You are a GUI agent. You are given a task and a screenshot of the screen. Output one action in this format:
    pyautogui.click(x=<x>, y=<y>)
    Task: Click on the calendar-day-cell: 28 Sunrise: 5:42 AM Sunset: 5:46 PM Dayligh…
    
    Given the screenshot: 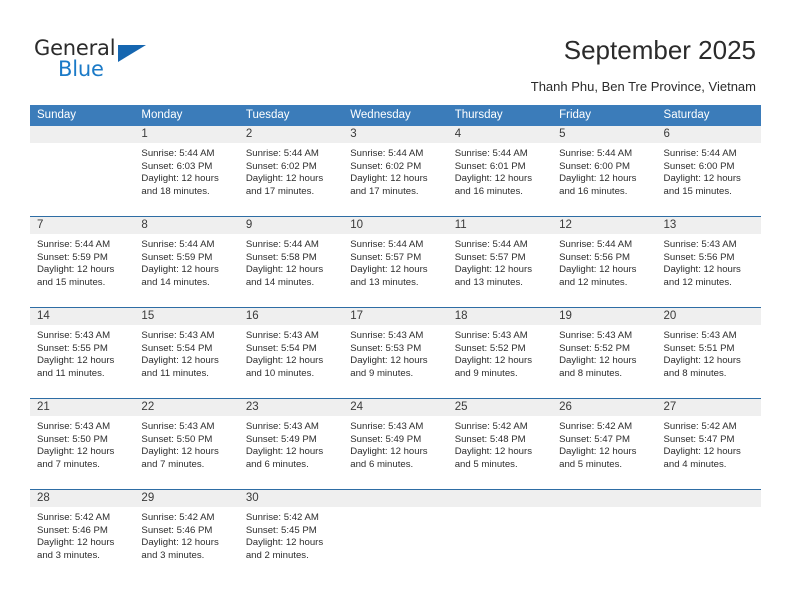 What is the action you would take?
    pyautogui.click(x=82, y=534)
    